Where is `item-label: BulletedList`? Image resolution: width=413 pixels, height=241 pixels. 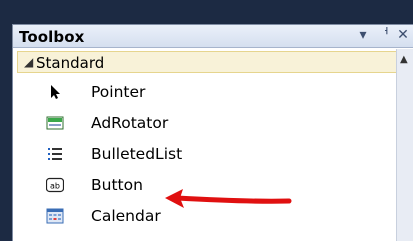 item-label: BulletedList is located at coordinates (137, 154).